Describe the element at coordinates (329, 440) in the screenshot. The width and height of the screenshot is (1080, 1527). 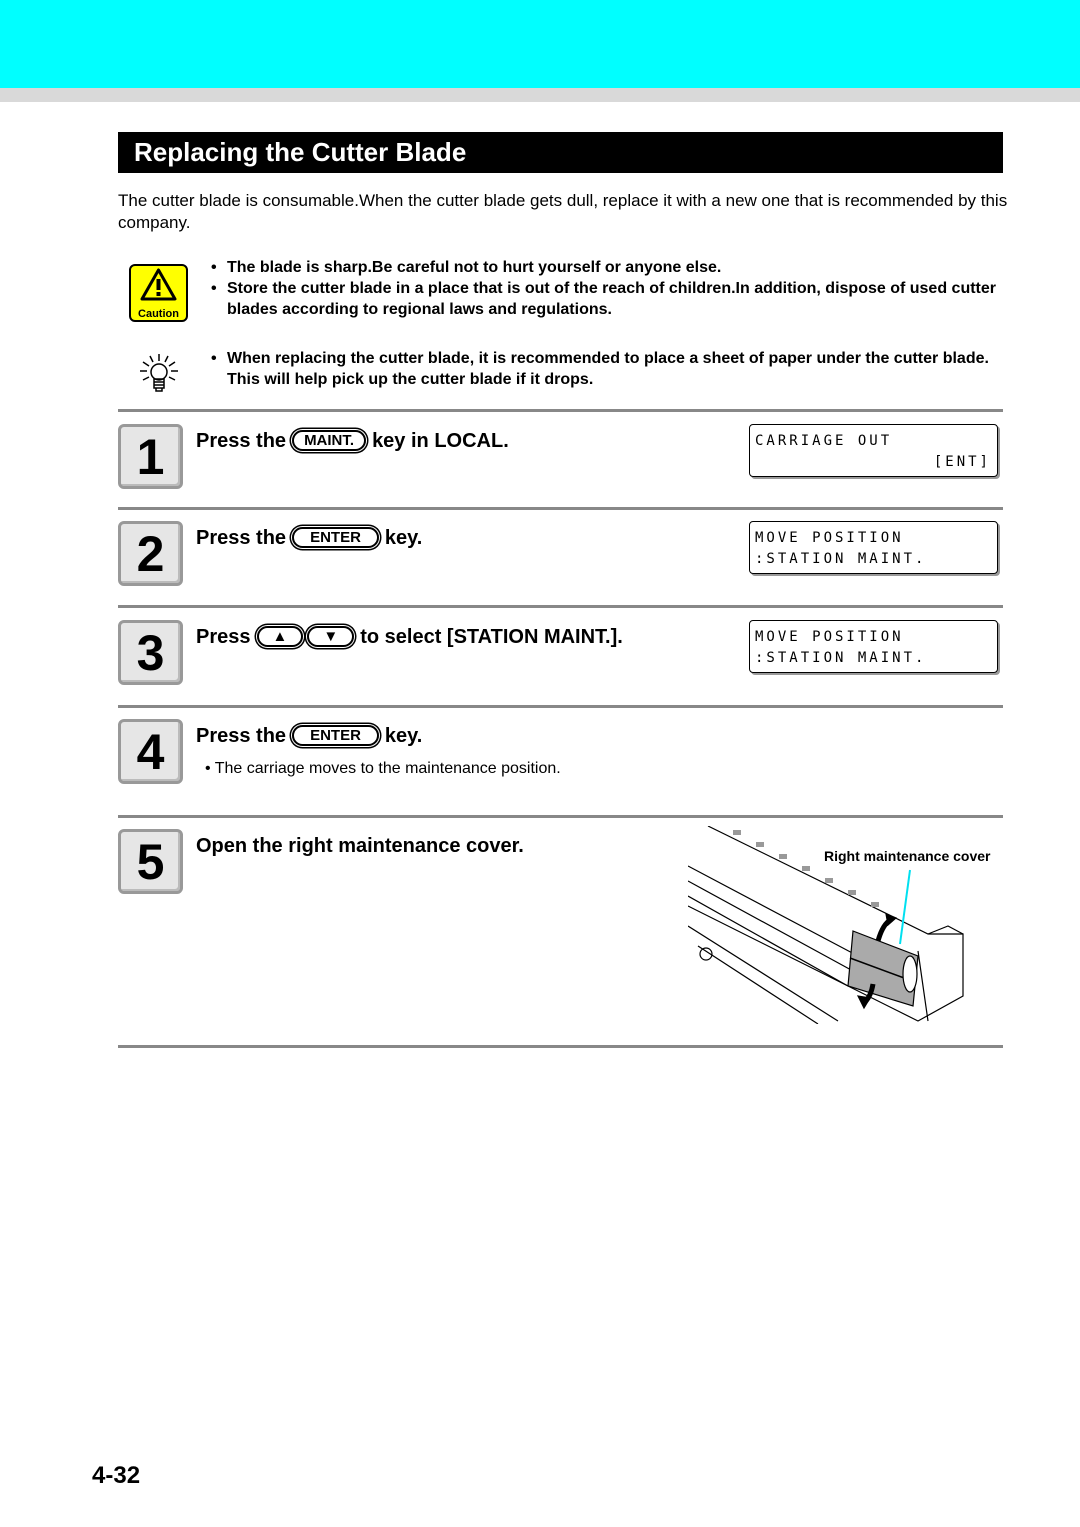
I see `maint-key: MAINT.` at that location.